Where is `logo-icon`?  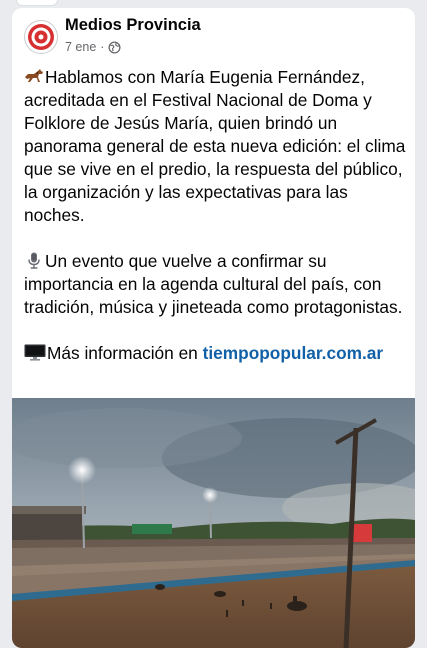
logo-icon is located at coordinates (41, 37).